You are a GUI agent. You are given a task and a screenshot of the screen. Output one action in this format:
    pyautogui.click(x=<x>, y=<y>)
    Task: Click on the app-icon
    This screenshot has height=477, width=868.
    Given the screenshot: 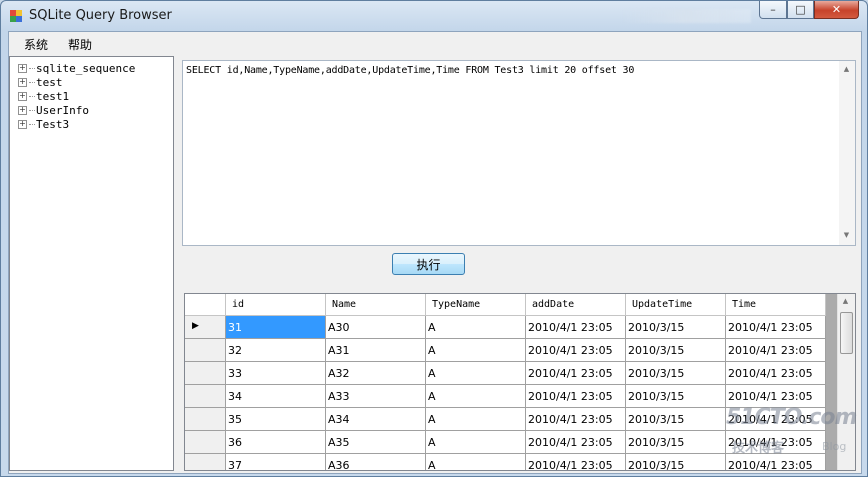 What is the action you would take?
    pyautogui.click(x=16, y=16)
    